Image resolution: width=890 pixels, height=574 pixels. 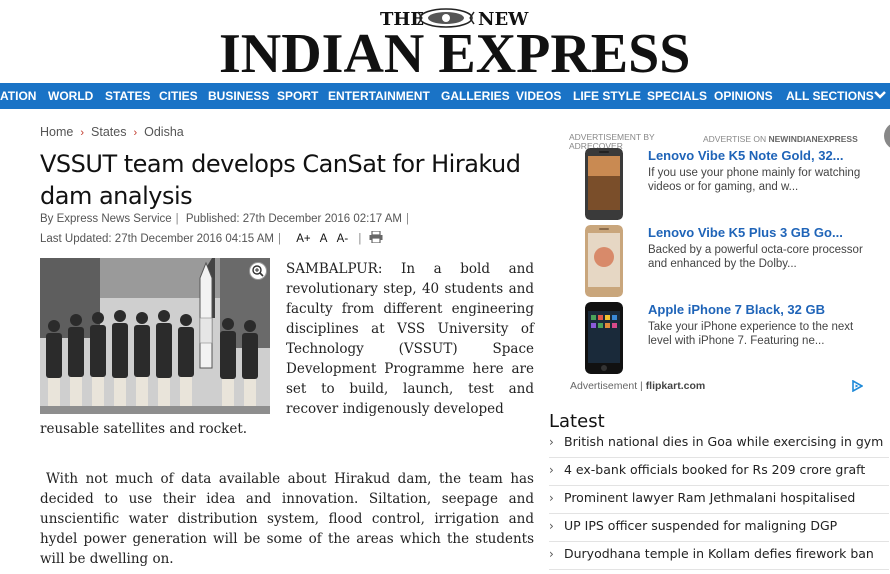 I want to click on article-paragraph-1-end: reusable satellites and rocket., so click(x=144, y=429).